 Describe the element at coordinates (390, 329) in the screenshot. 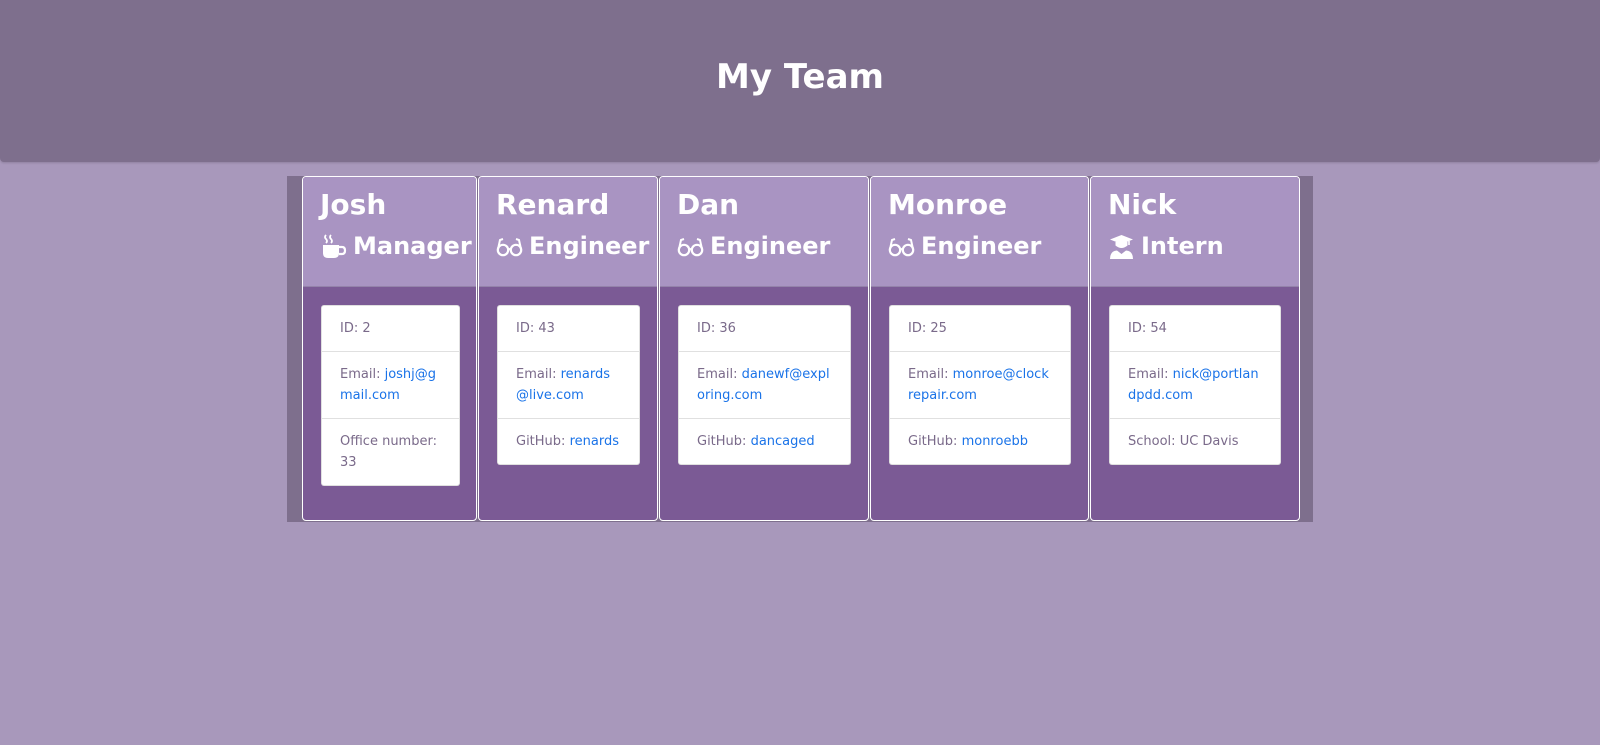

I see `employee-id: ID: 2` at that location.